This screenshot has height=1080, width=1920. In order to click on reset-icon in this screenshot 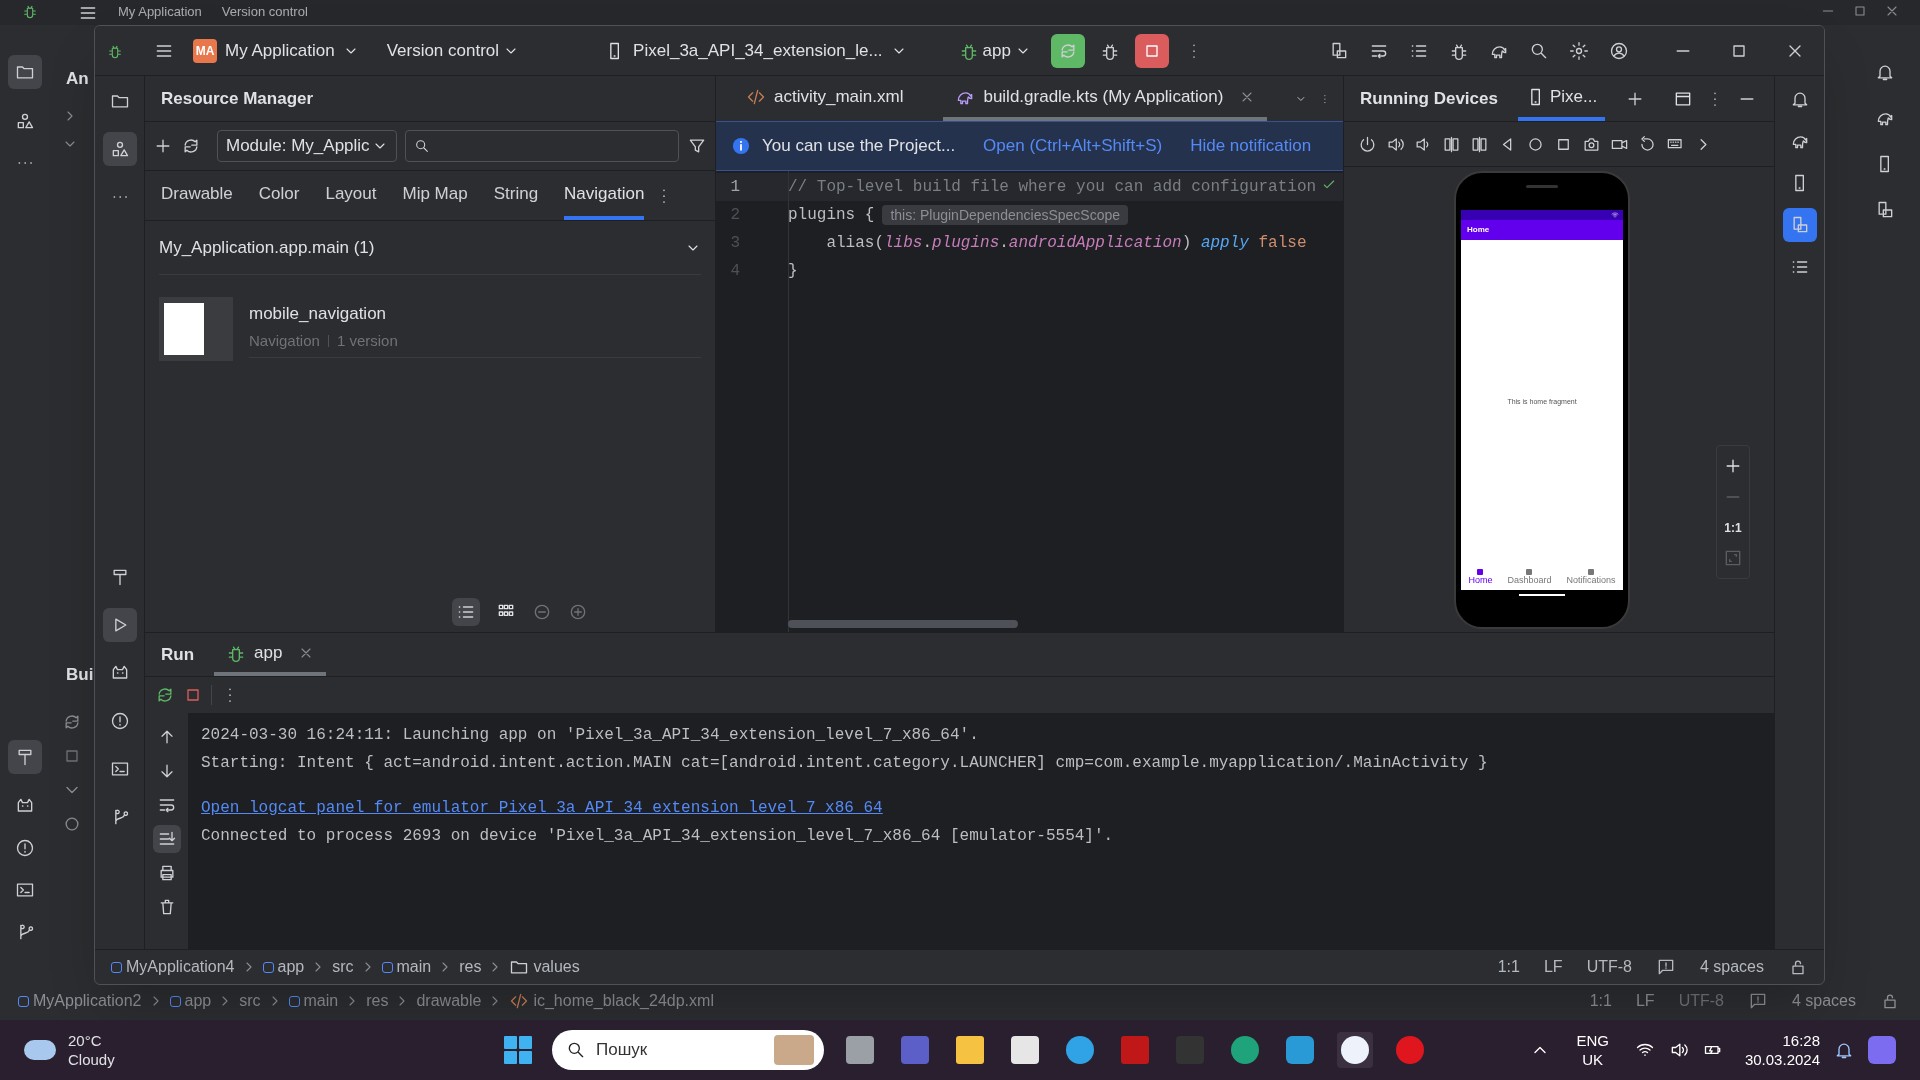, I will do `click(1647, 144)`.